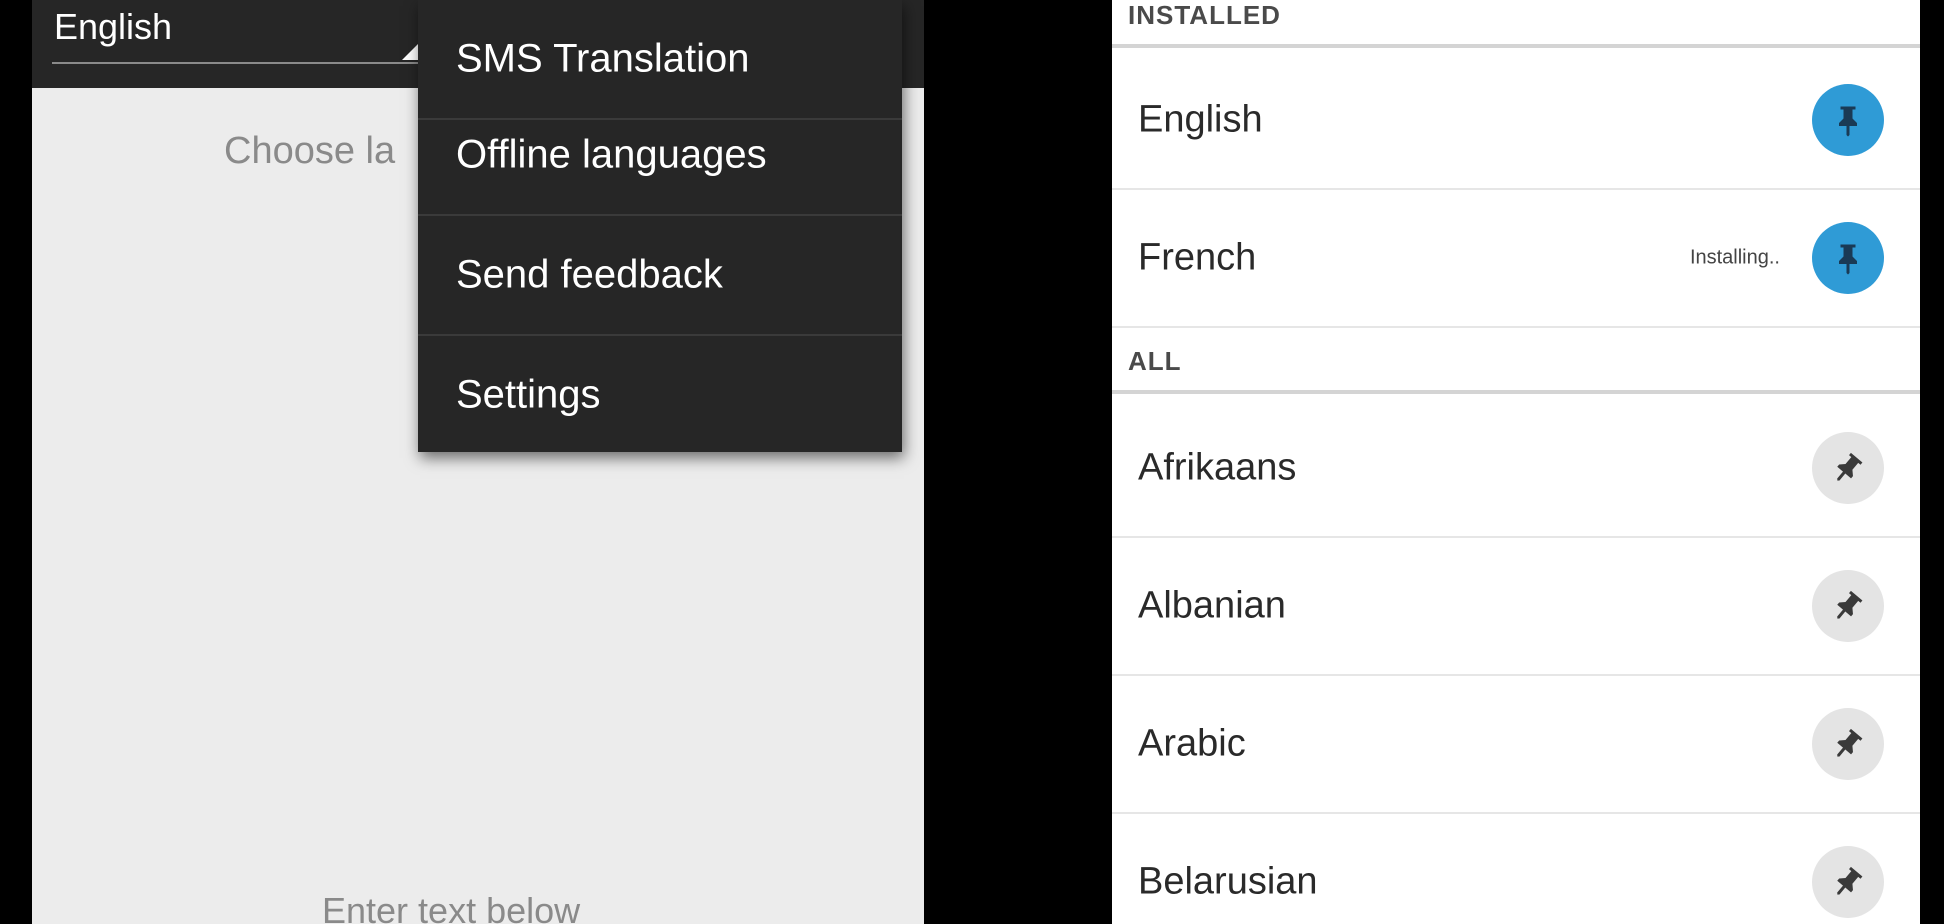 The height and width of the screenshot is (924, 1944). Describe the element at coordinates (1155, 361) in the screenshot. I see `all-section-header: ALL` at that location.